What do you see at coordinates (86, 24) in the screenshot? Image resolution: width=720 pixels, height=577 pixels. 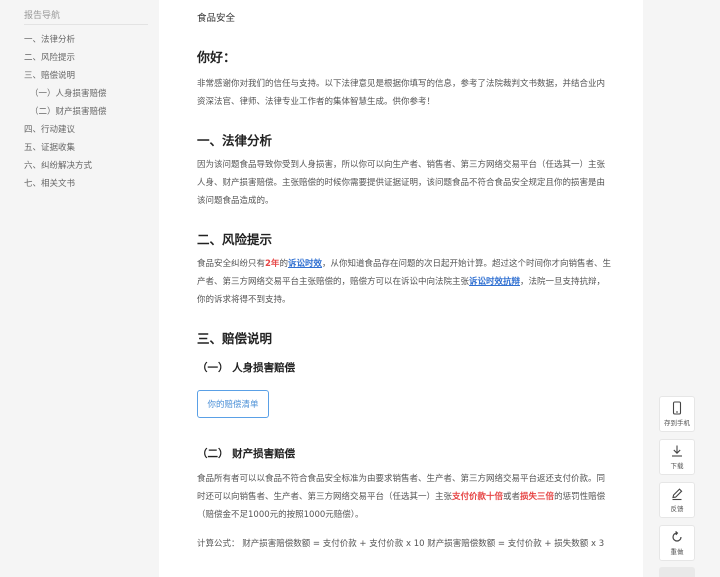 I see `sidebar-divider` at bounding box center [86, 24].